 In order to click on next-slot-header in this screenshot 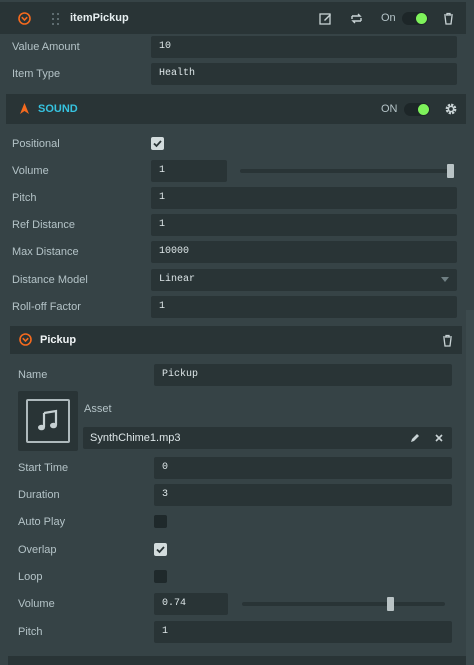, I will do `click(237, 660)`.